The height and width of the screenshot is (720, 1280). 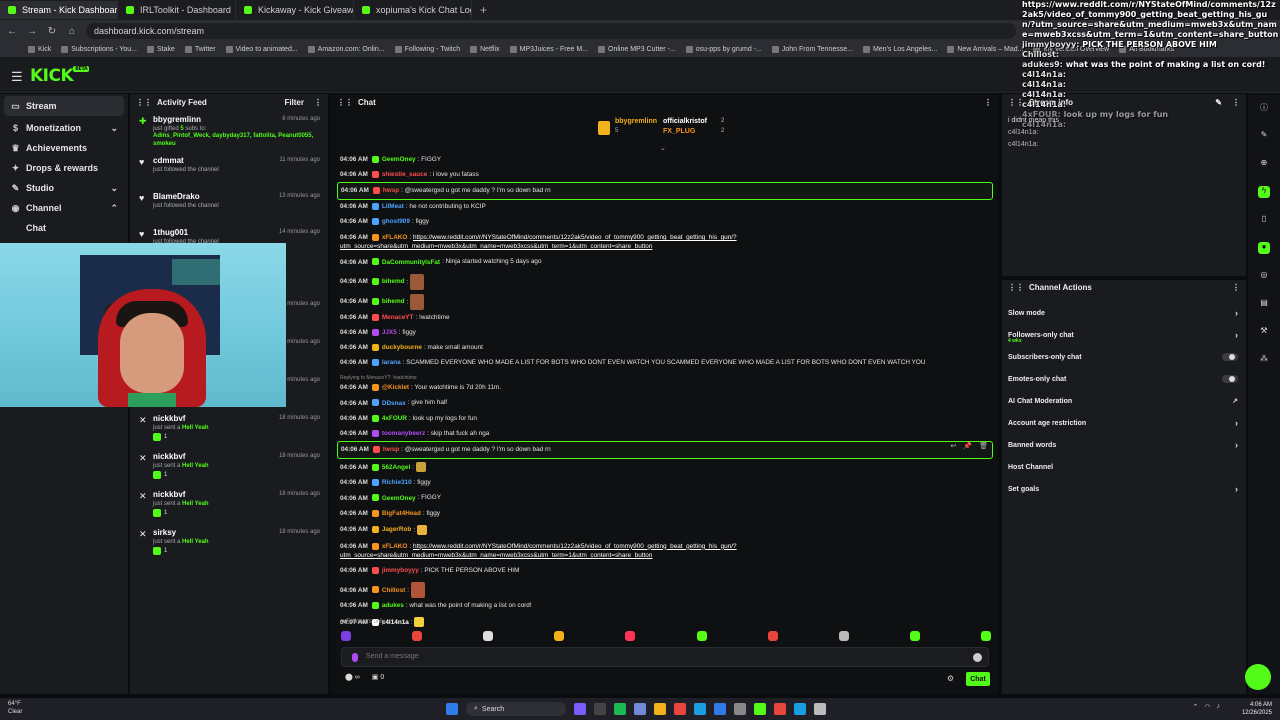 I want to click on message-username: xFLAKO, so click(x=395, y=237).